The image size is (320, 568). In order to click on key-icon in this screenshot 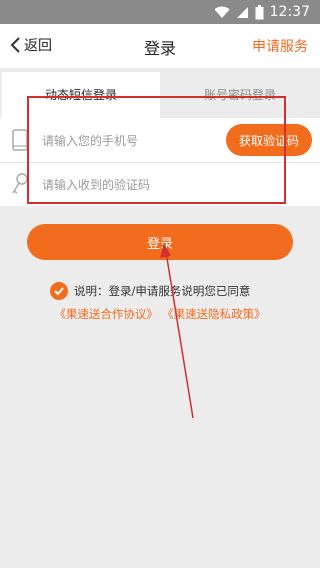, I will do `click(20, 183)`.